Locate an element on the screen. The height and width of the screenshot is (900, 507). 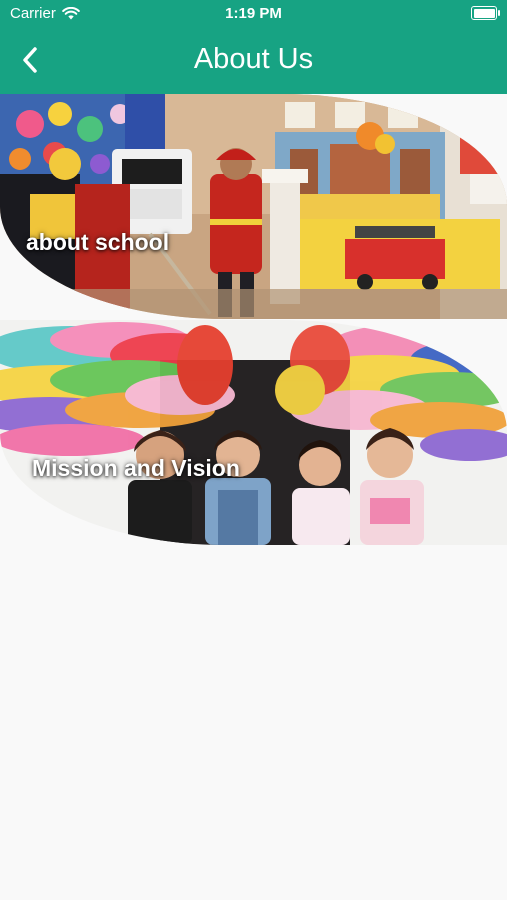
status-bar: Carrier 1:19 PM is located at coordinates (253, 14).